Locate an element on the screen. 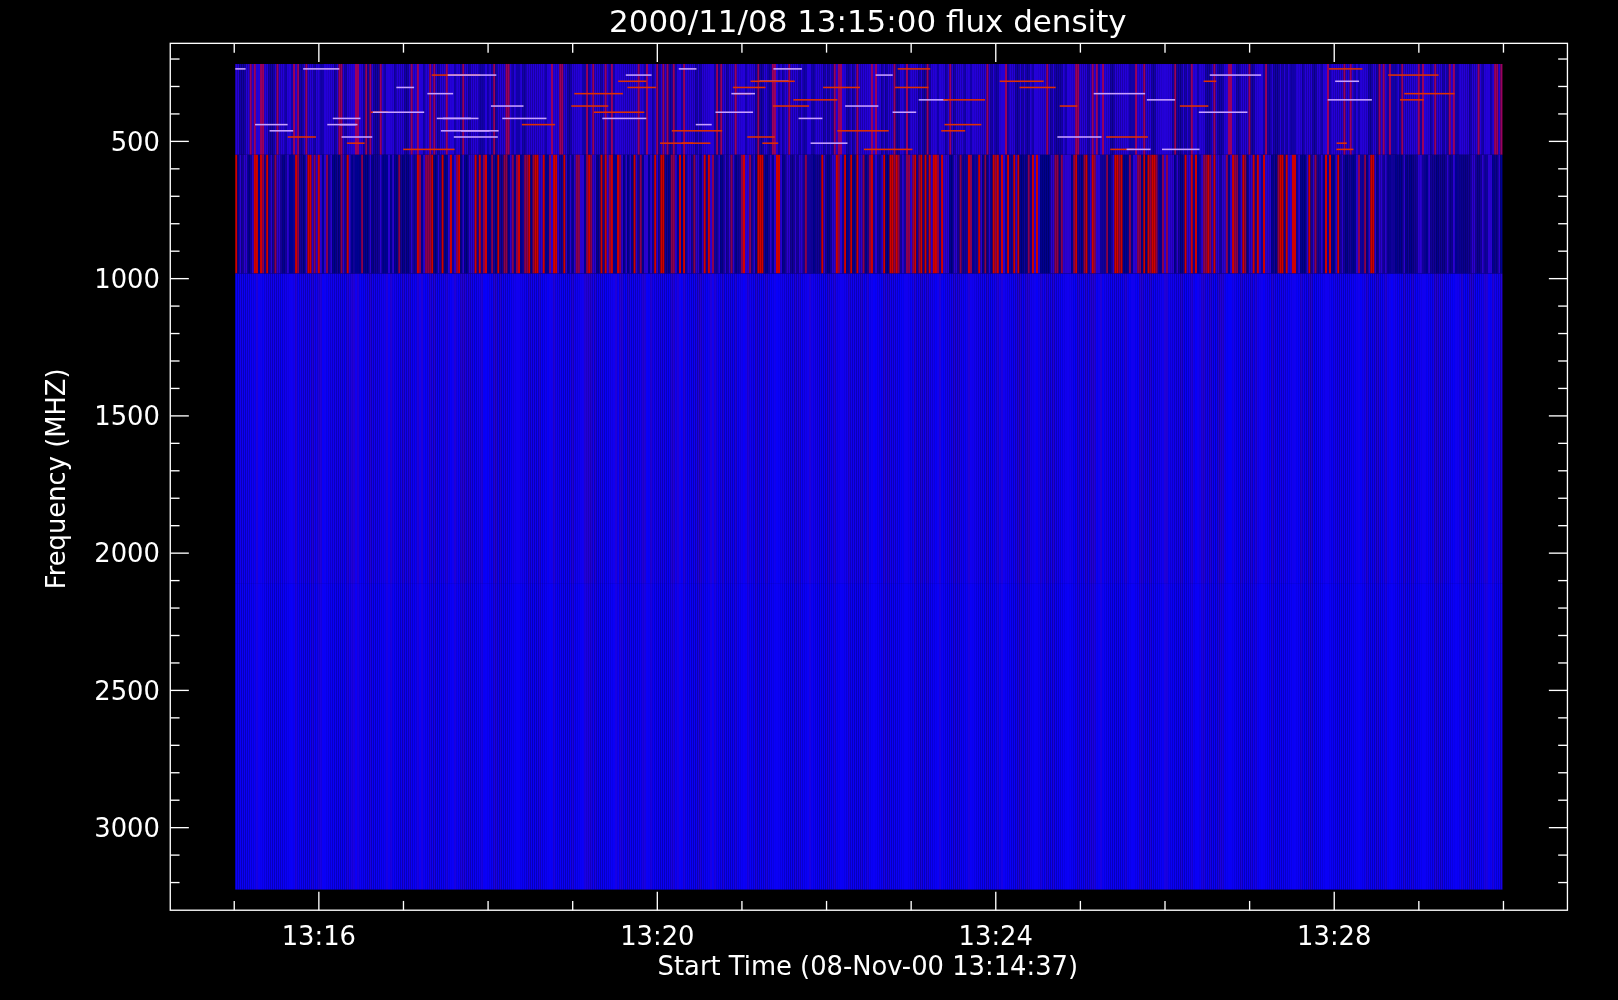 The image size is (1618, 1000). x-tick-label: 13:16 is located at coordinates (318, 936).